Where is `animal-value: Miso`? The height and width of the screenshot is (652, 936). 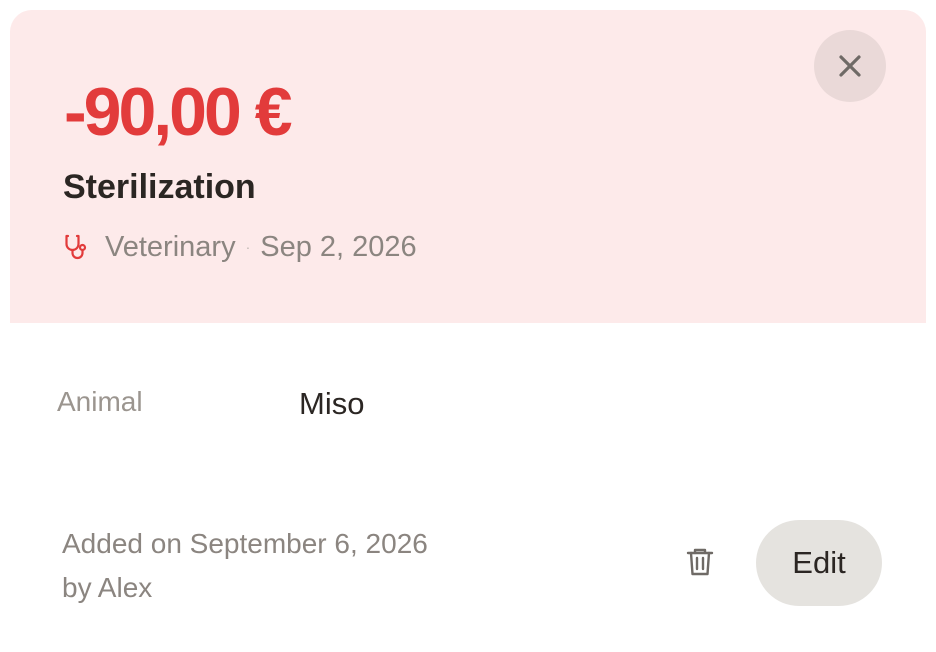 animal-value: Miso is located at coordinates (332, 403).